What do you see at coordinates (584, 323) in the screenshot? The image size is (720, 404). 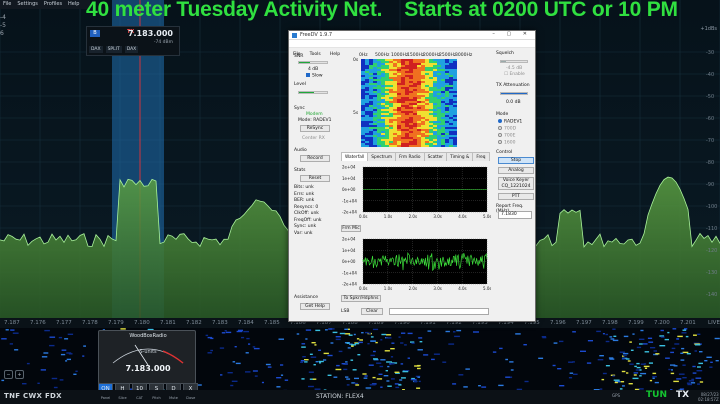 I see `freq-scale-label: 7.197` at bounding box center [584, 323].